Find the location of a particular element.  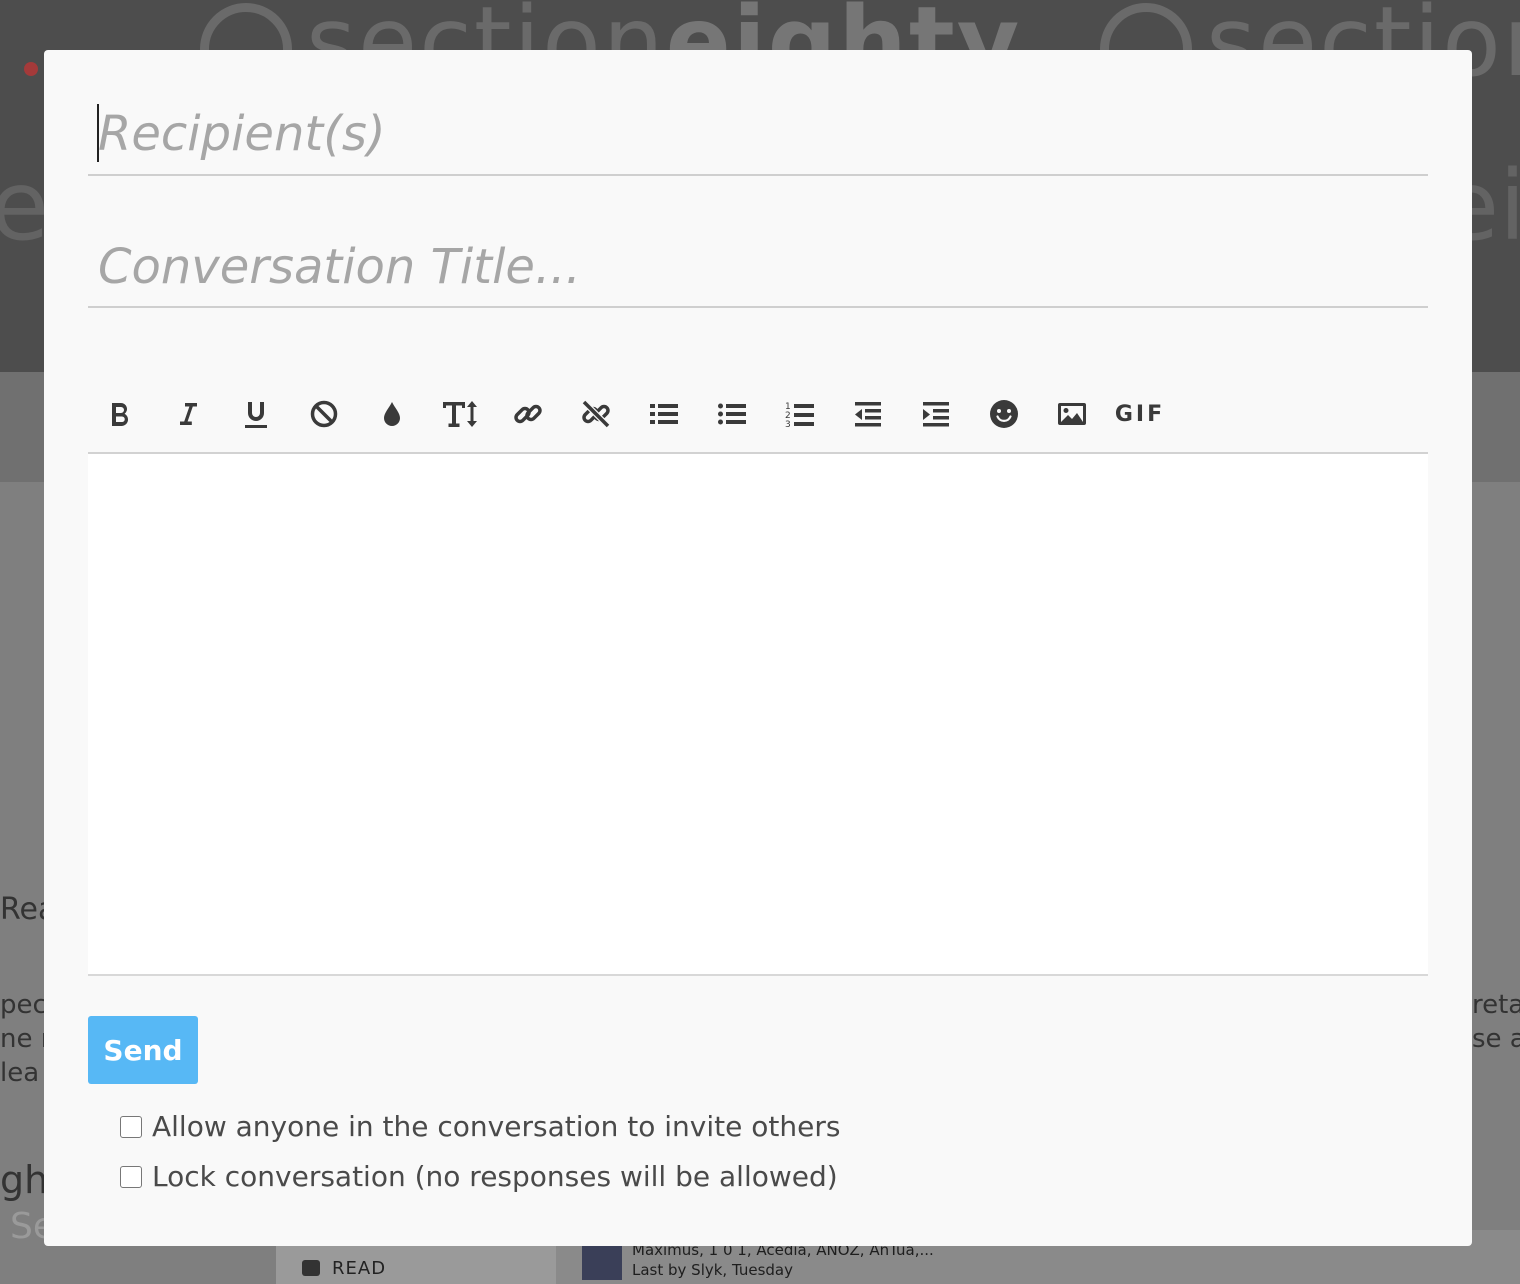

sidebar-item-label: READ is located at coordinates (359, 1268).